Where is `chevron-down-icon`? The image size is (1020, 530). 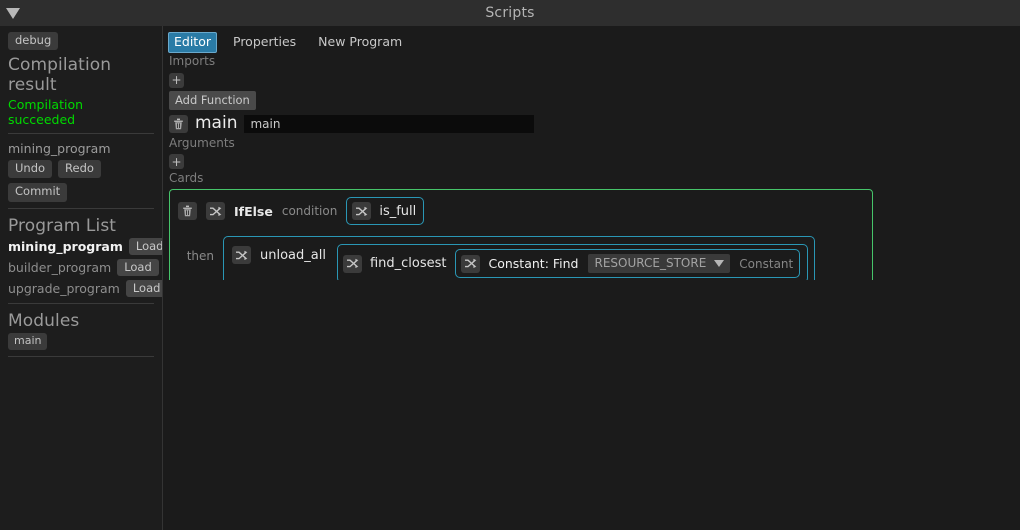 chevron-down-icon is located at coordinates (719, 263).